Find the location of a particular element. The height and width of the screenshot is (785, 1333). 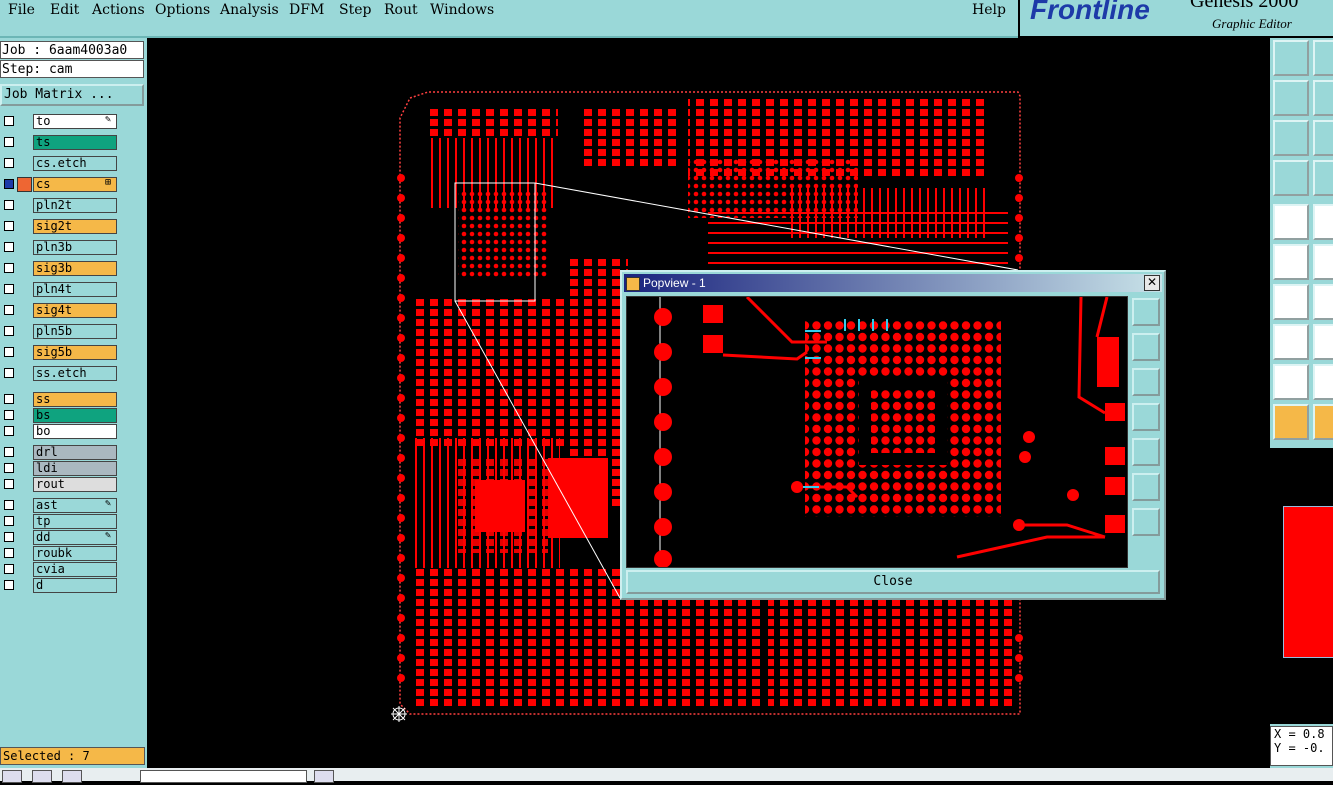

layer-name: pln4t is located at coordinates (75, 289).